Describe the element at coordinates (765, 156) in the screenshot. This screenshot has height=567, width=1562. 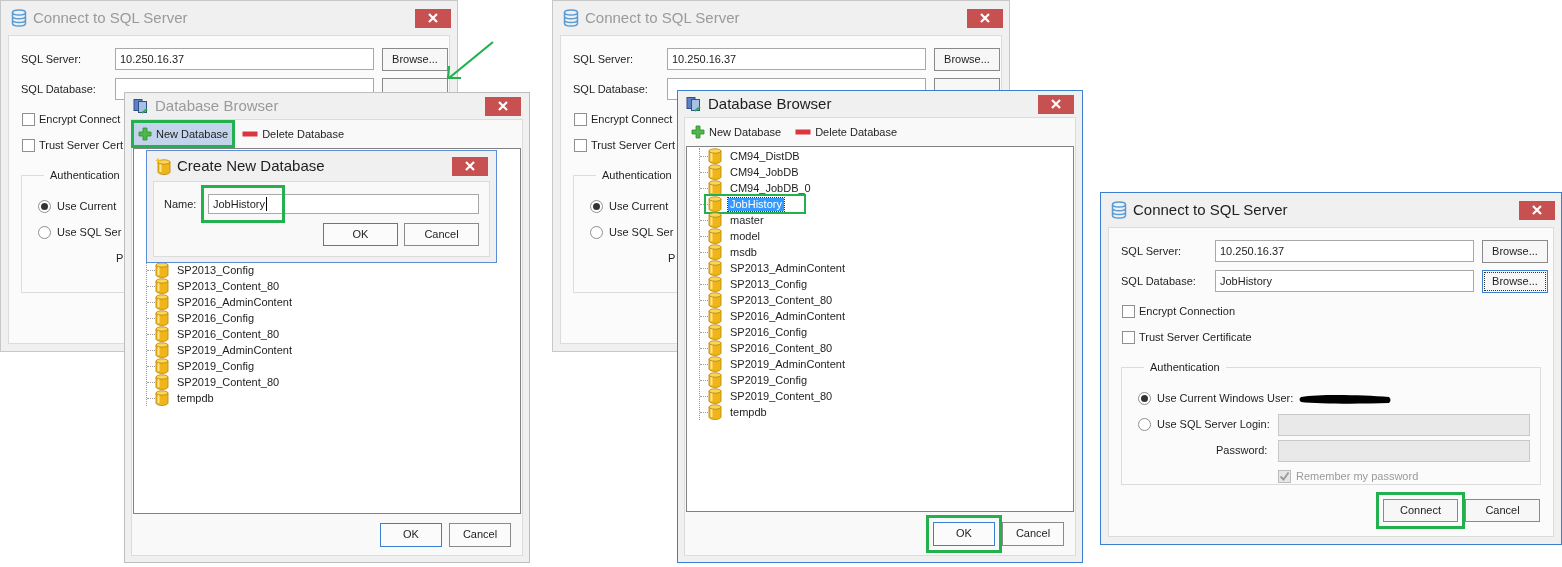
I see `tree-item: CM94_DistDB` at that location.